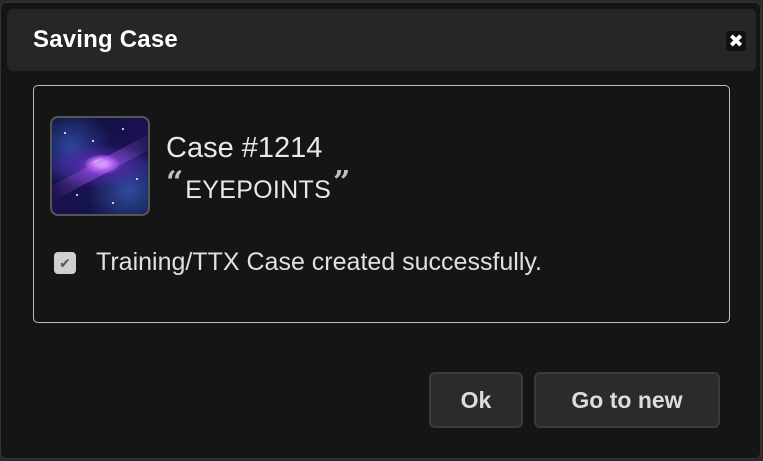 The image size is (763, 461). Describe the element at coordinates (476, 400) in the screenshot. I see `ok-button: Ok` at that location.